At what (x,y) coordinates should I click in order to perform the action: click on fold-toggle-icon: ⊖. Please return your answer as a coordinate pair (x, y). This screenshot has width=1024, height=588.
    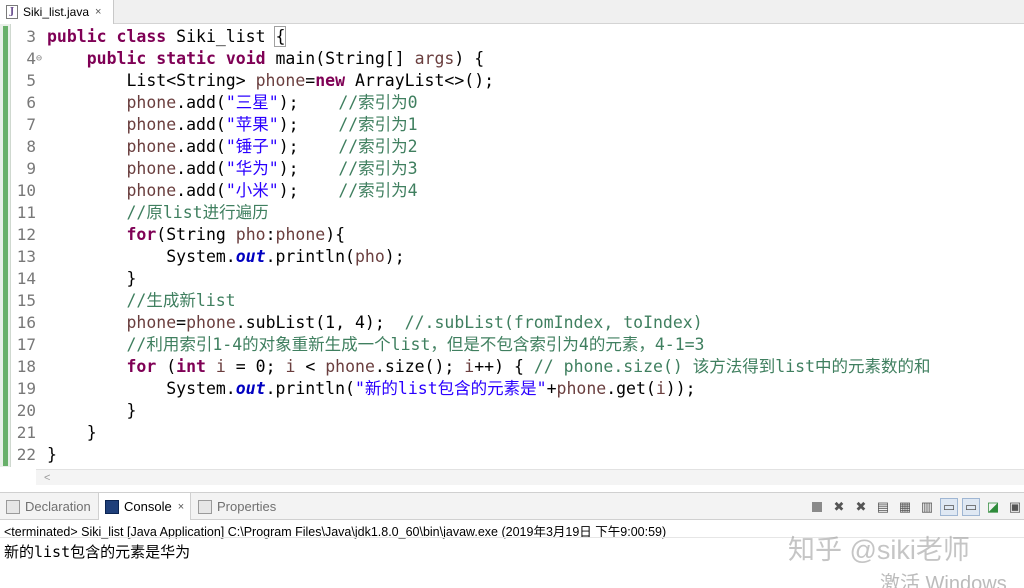
    Looking at the image, I should click on (39, 59).